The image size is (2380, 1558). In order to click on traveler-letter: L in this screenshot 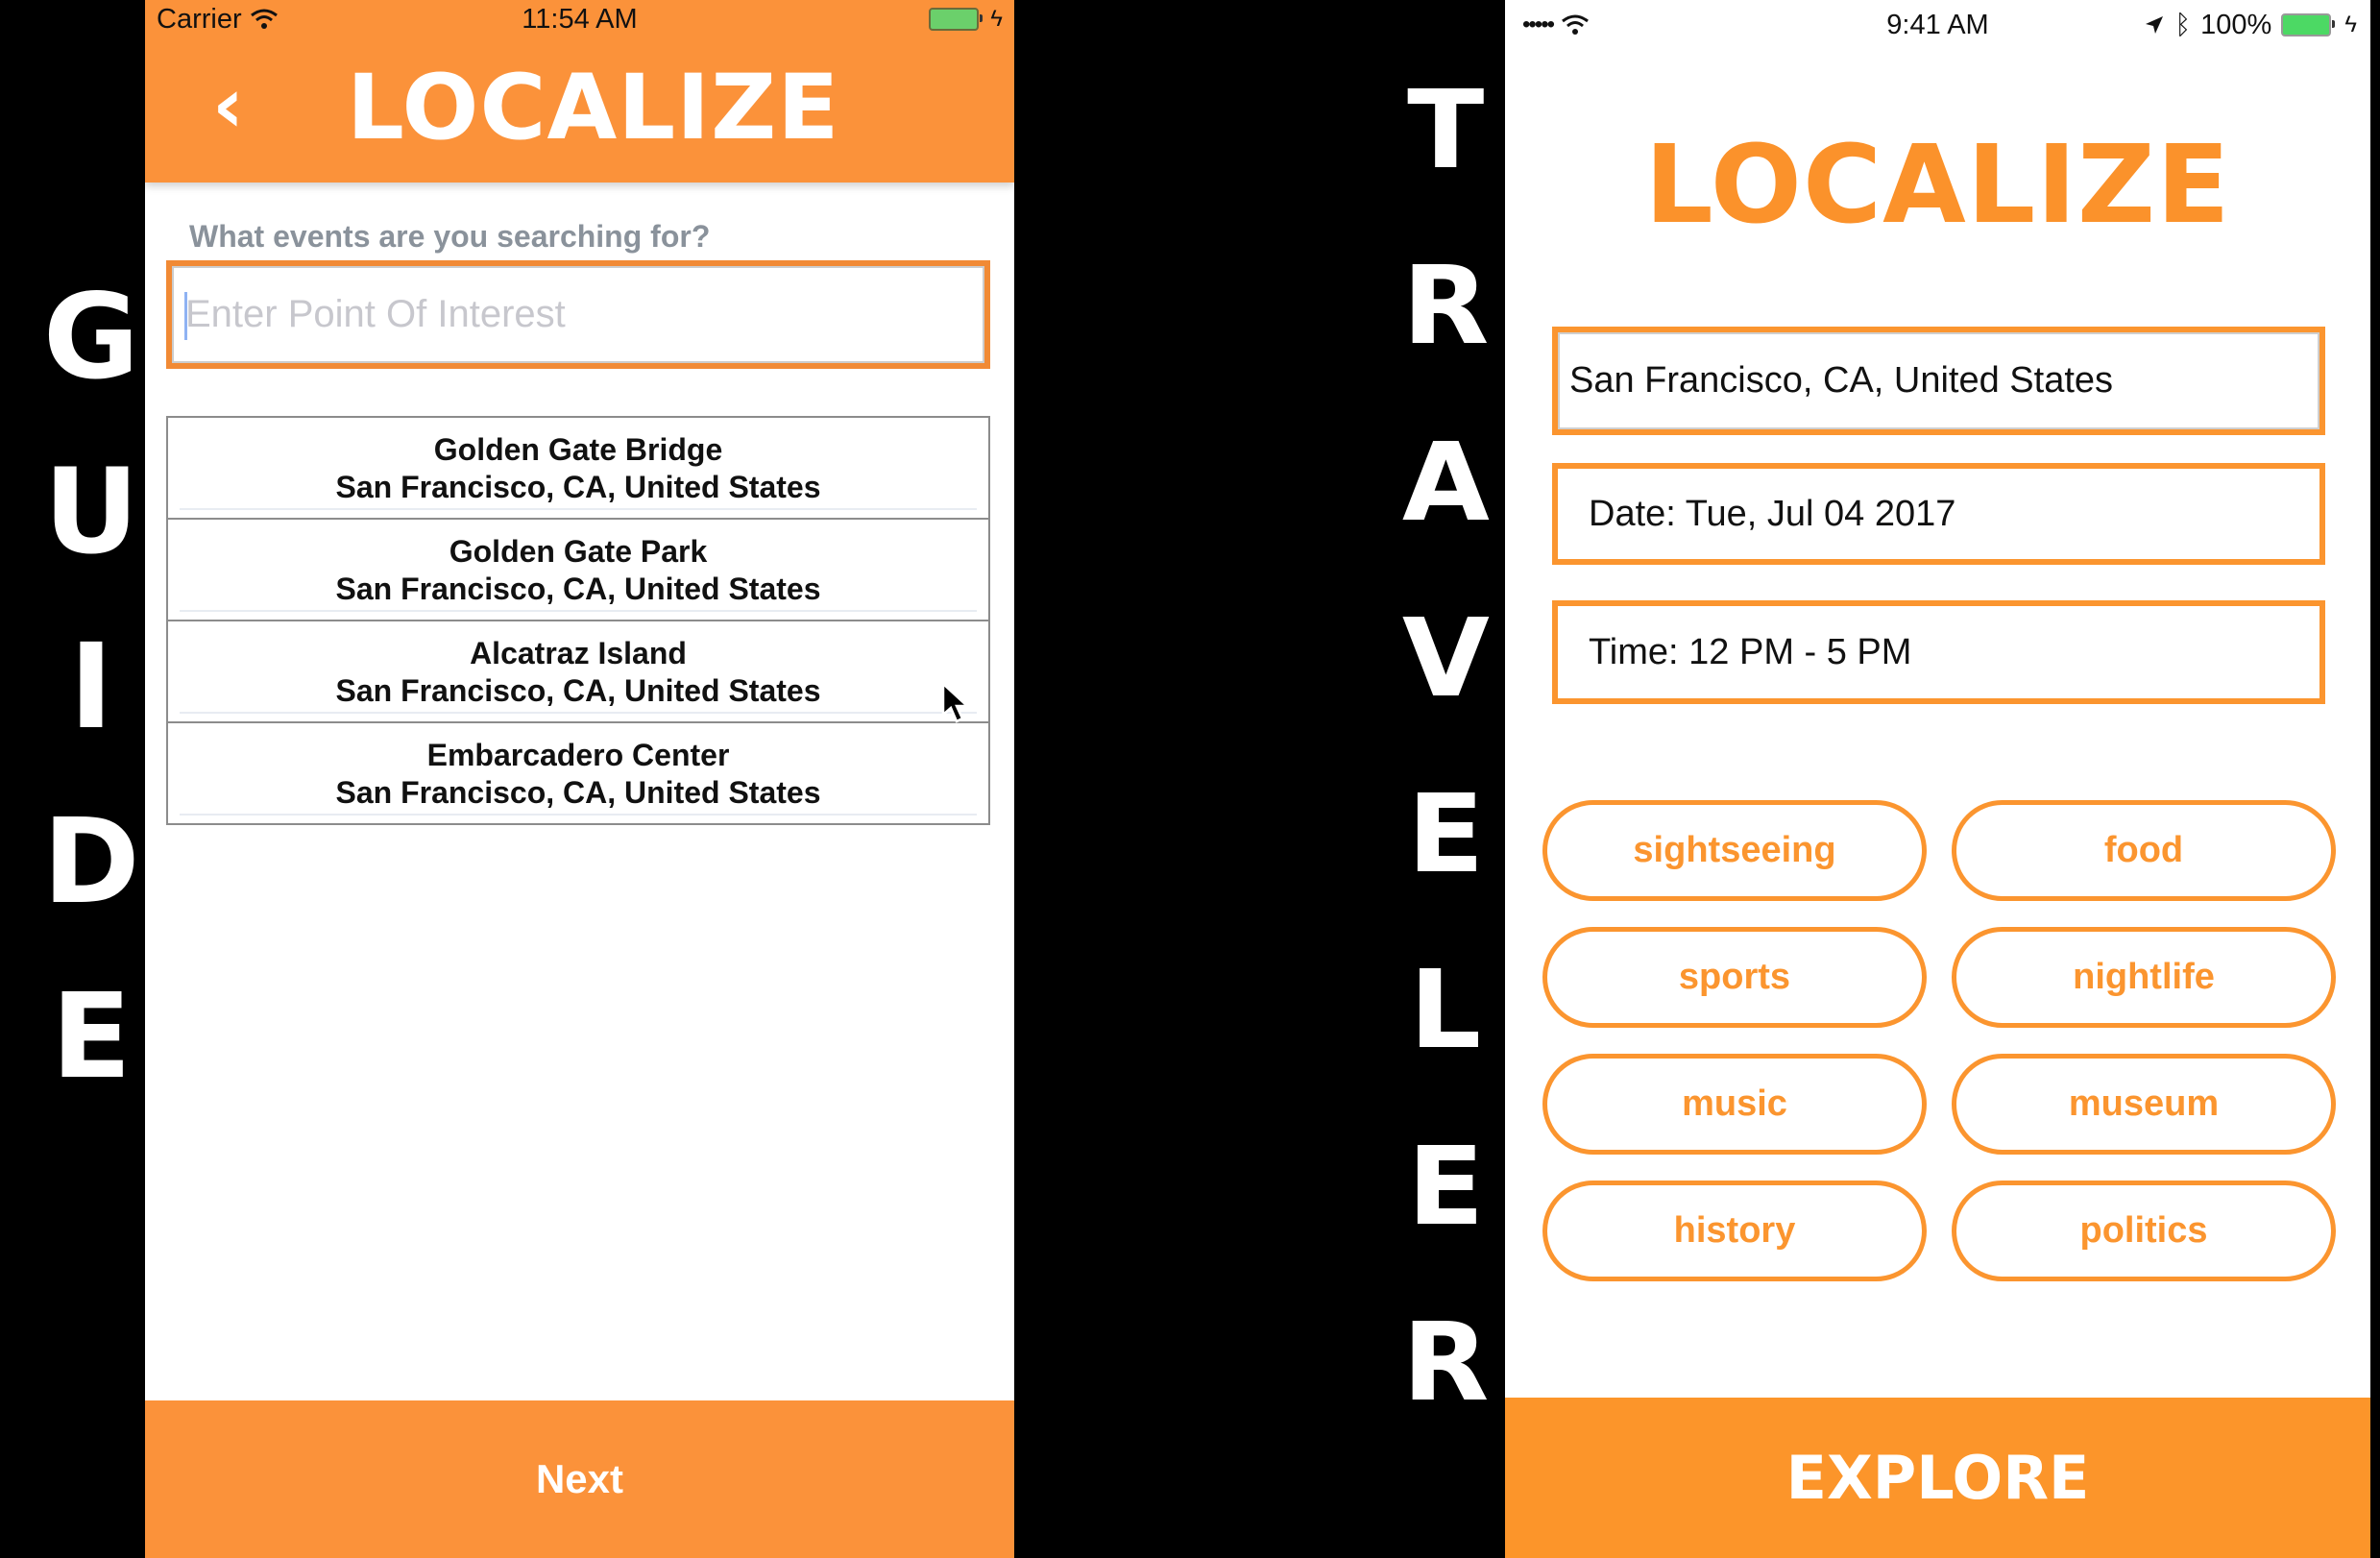, I will do `click(1446, 1011)`.